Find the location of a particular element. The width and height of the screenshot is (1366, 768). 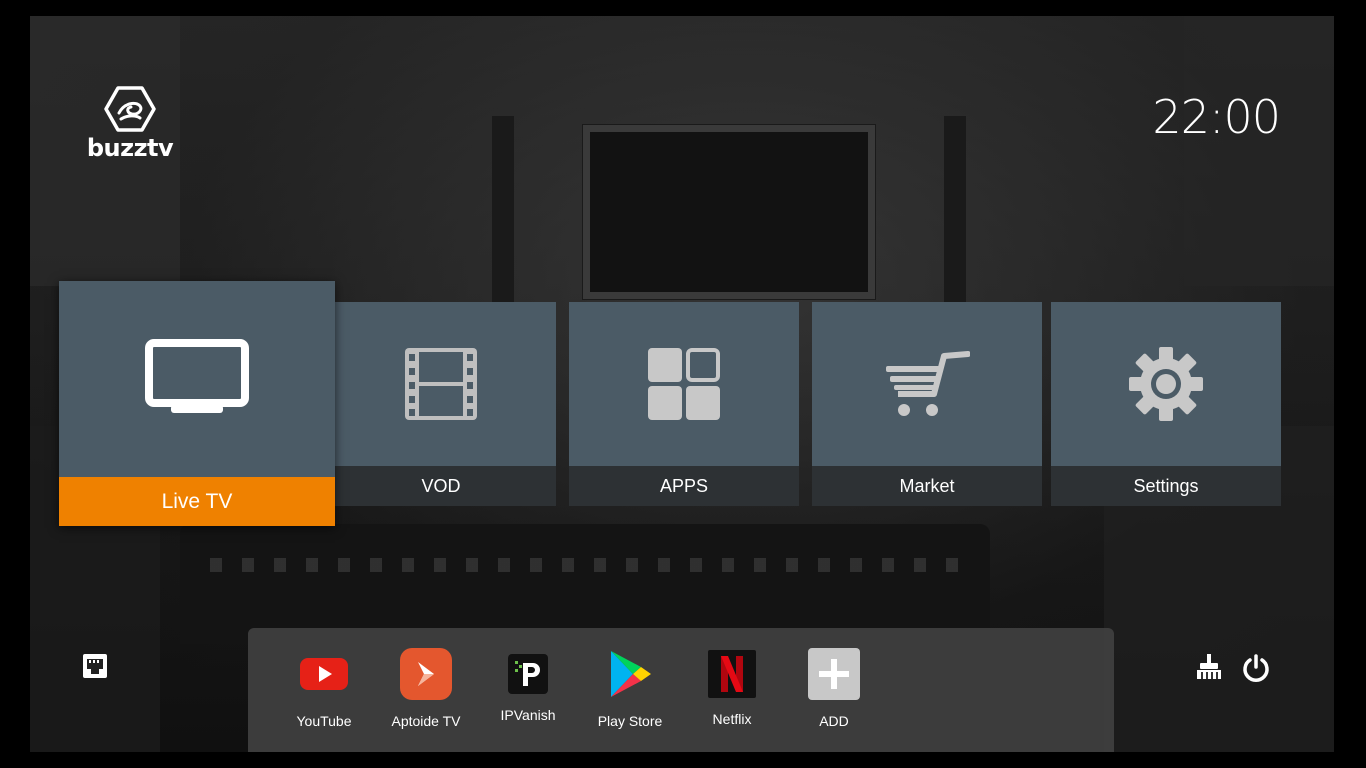

background-wall is located at coordinates (1259, 151).